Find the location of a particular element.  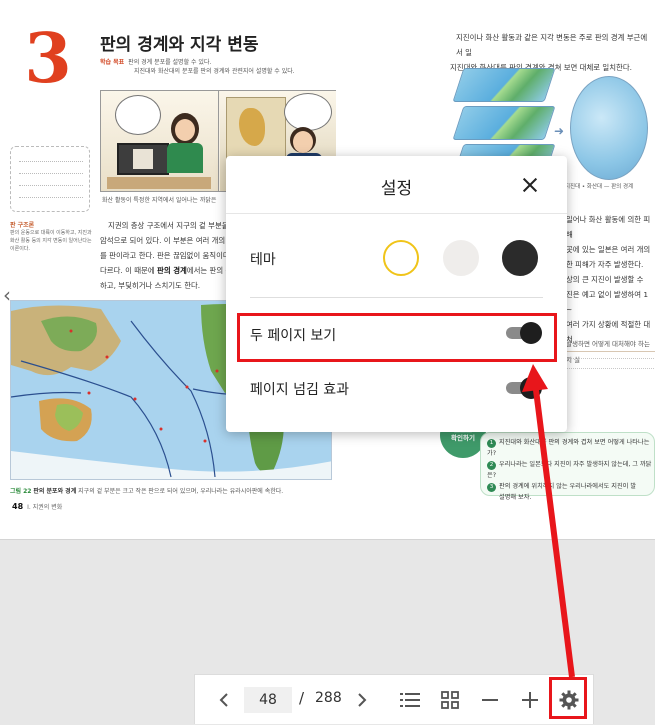

divider is located at coordinates (396, 297).